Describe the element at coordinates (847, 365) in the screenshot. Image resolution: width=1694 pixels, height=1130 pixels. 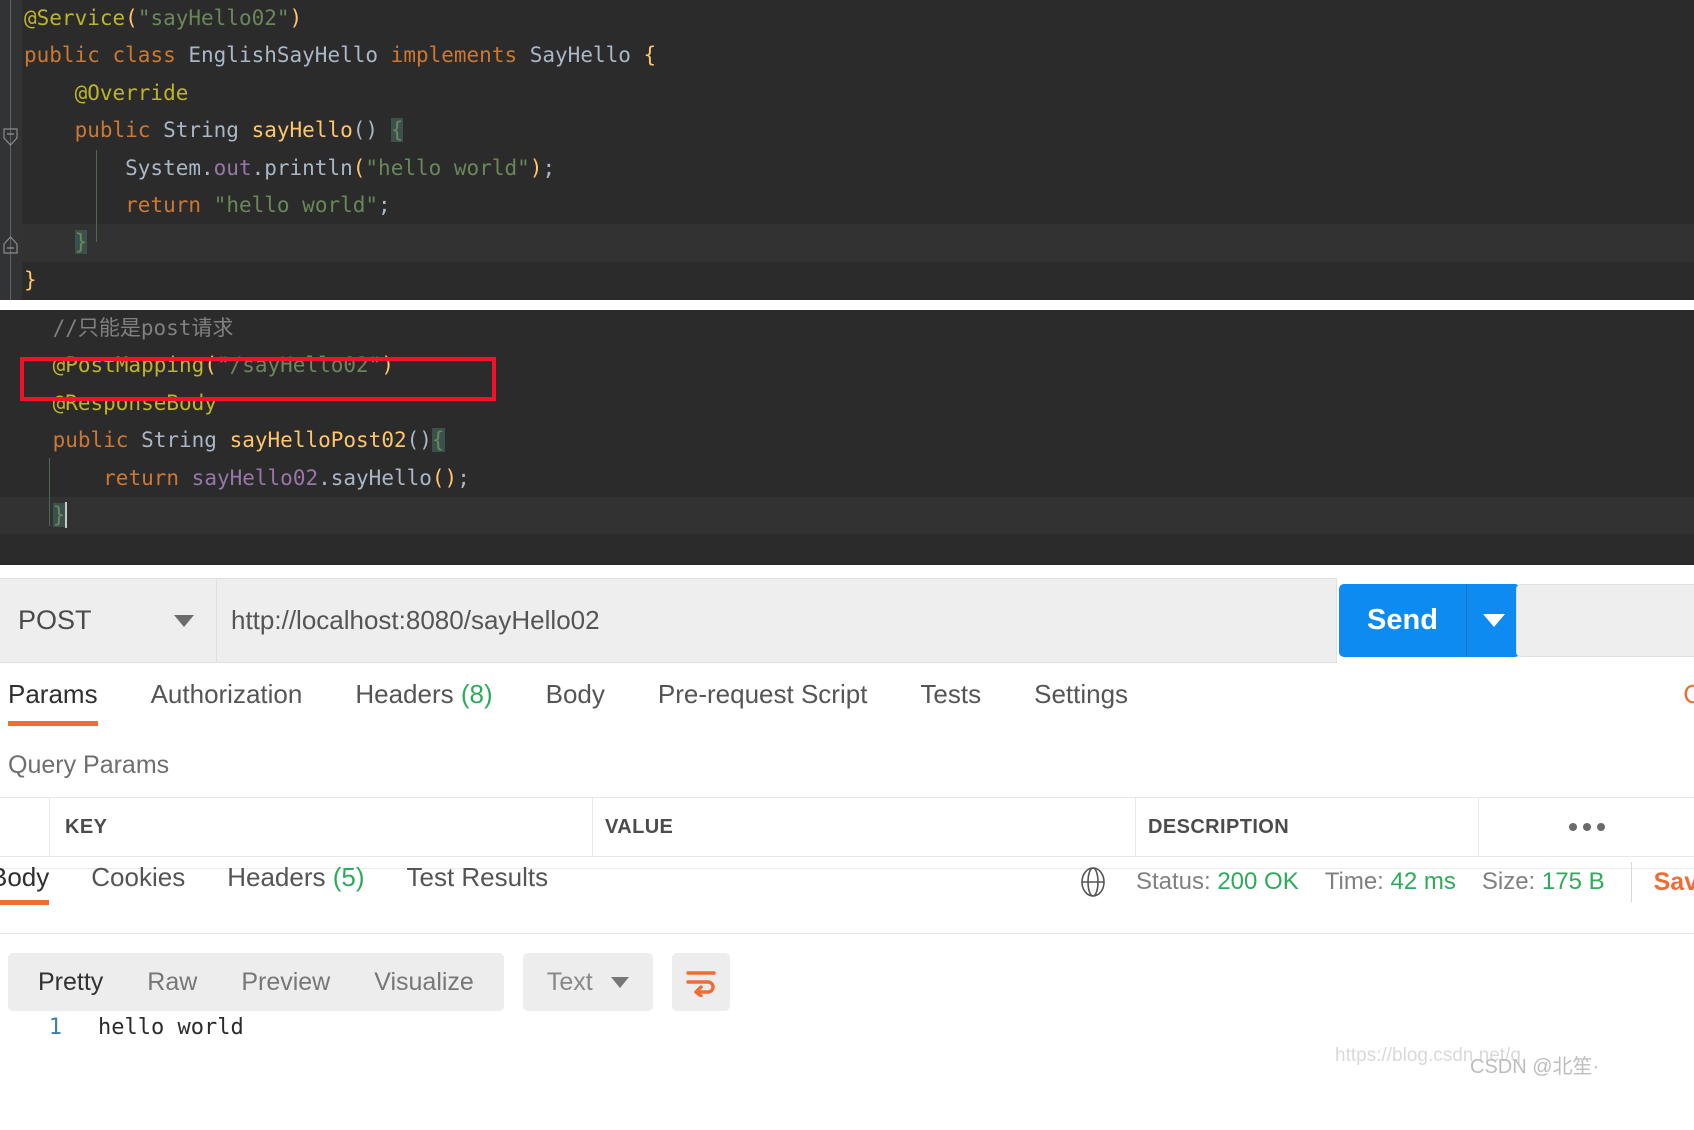
I see `code-line: @PostMapping("/sayHello02")` at that location.